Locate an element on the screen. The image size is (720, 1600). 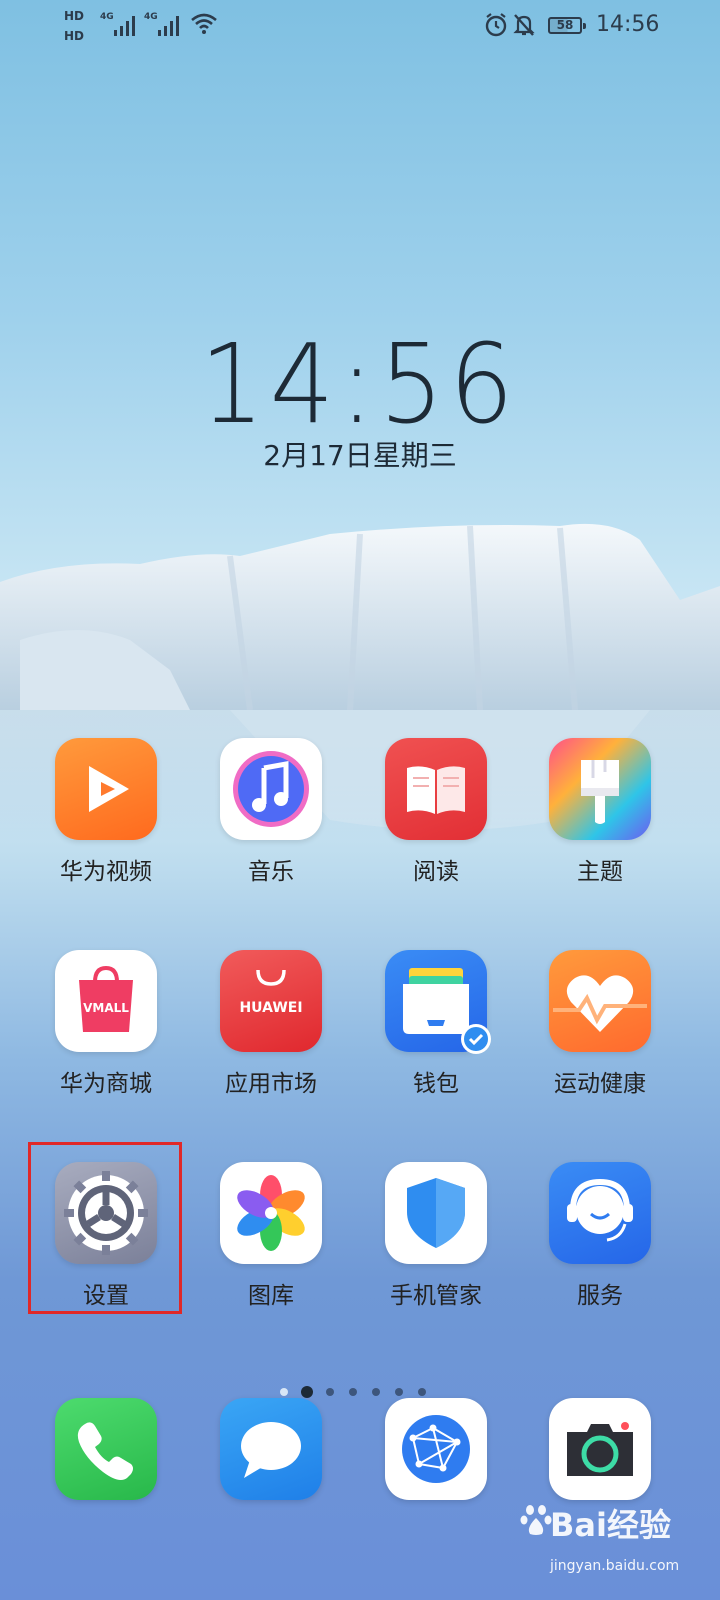
app-label: 应用市场 is located at coordinates (271, 1084).